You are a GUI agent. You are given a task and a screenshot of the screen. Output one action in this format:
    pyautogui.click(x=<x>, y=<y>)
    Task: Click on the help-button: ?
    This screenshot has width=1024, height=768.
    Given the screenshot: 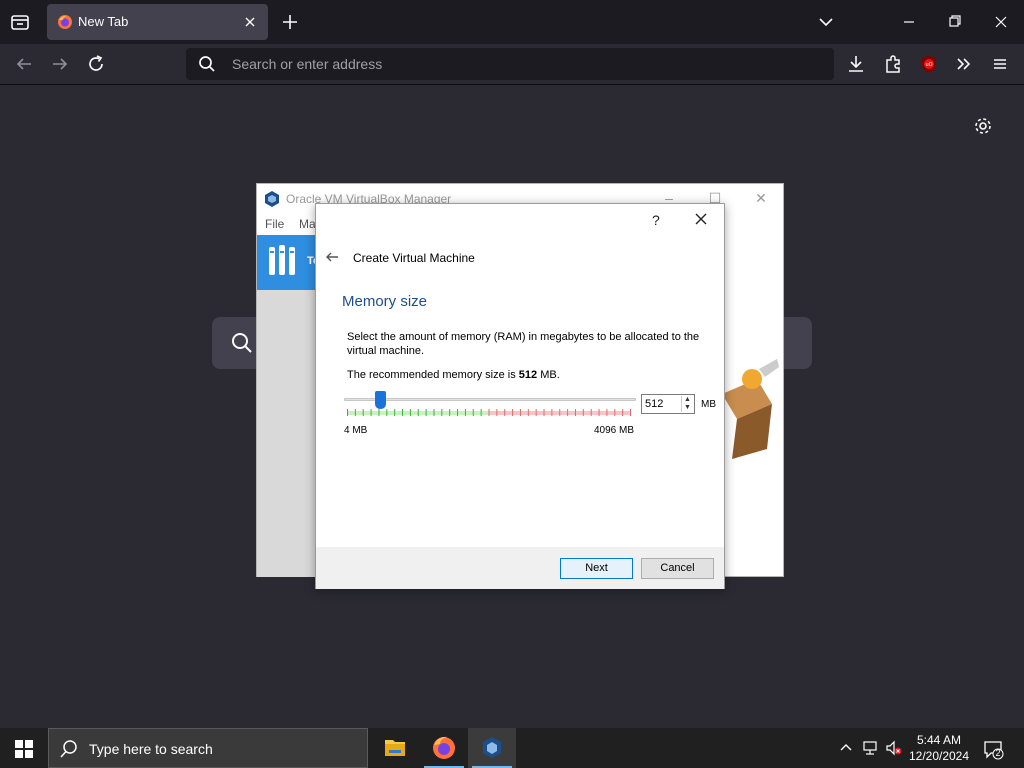 What is the action you would take?
    pyautogui.click(x=656, y=220)
    